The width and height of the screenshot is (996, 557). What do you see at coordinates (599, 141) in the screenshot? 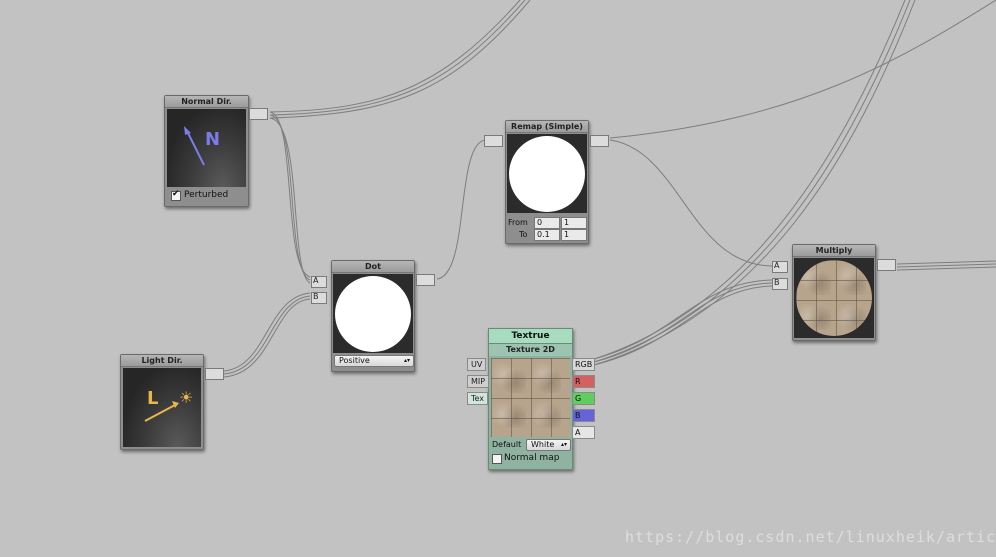
I see `remap-output-port` at bounding box center [599, 141].